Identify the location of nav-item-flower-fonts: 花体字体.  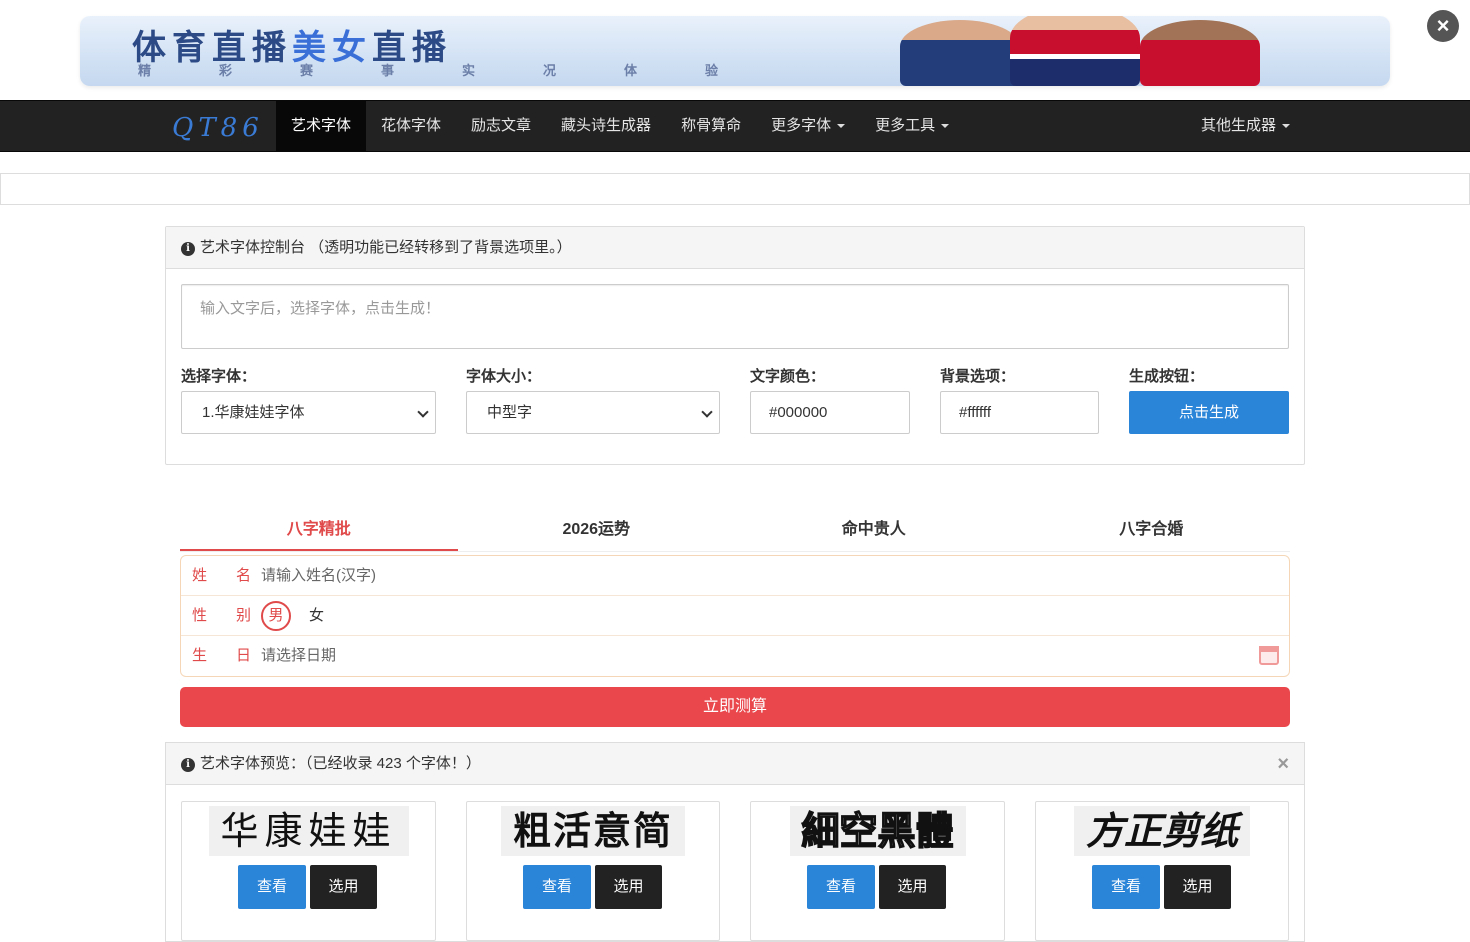
(411, 126).